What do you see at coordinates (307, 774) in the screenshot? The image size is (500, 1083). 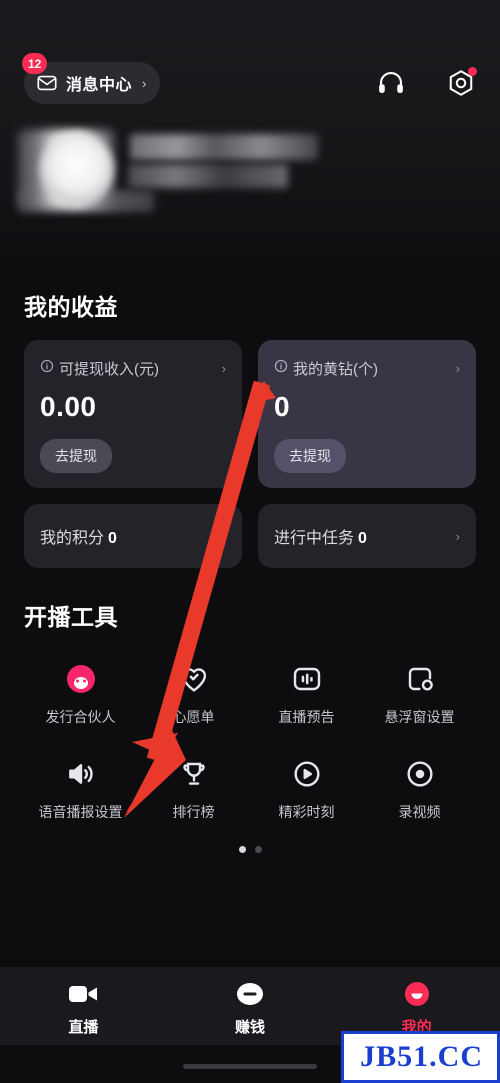 I see `play-circle-icon` at bounding box center [307, 774].